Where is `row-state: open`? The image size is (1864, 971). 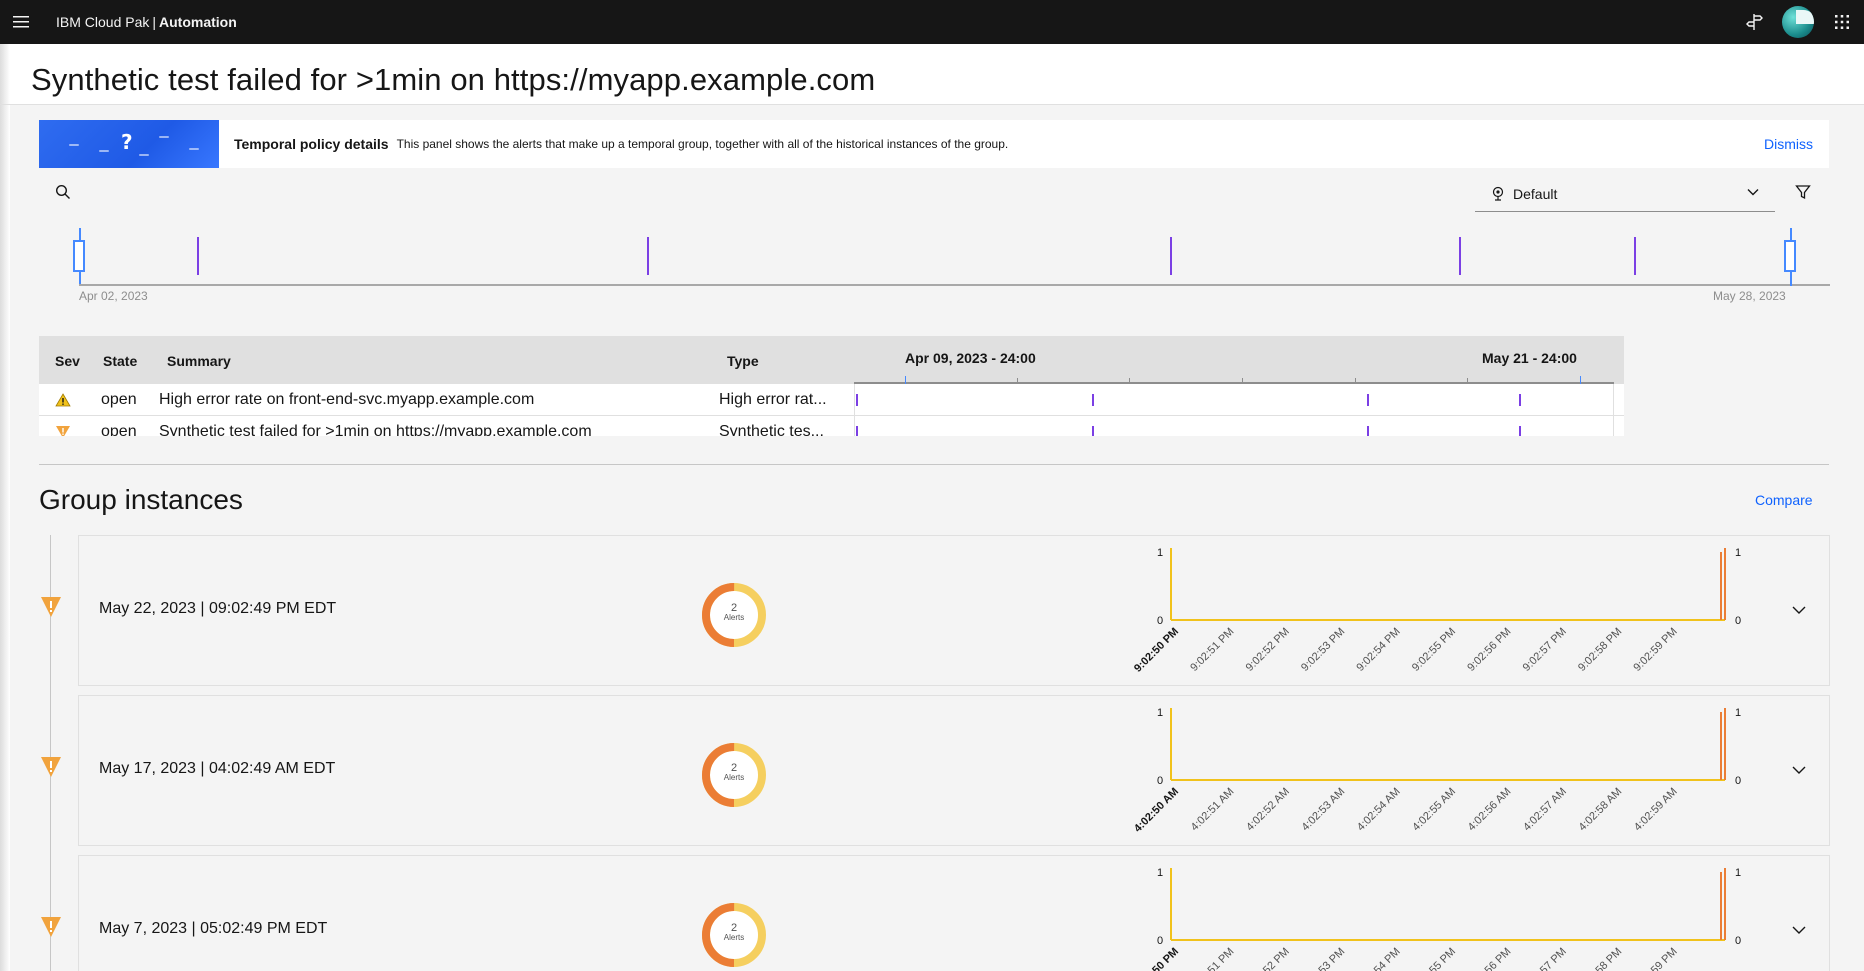 row-state: open is located at coordinates (119, 429).